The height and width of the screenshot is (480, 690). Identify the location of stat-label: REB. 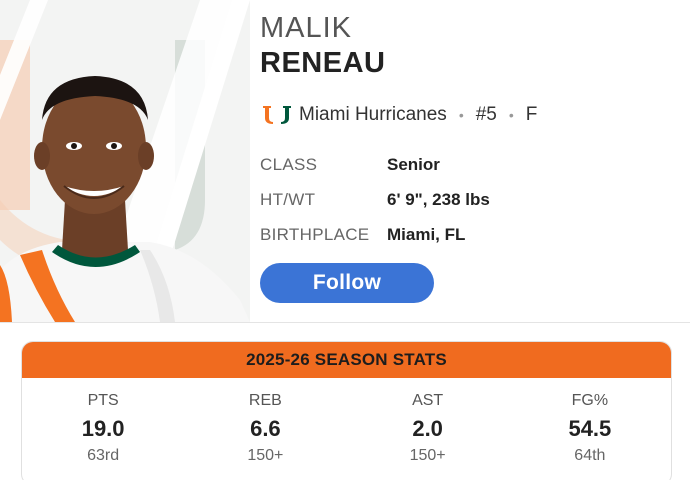
(265, 400).